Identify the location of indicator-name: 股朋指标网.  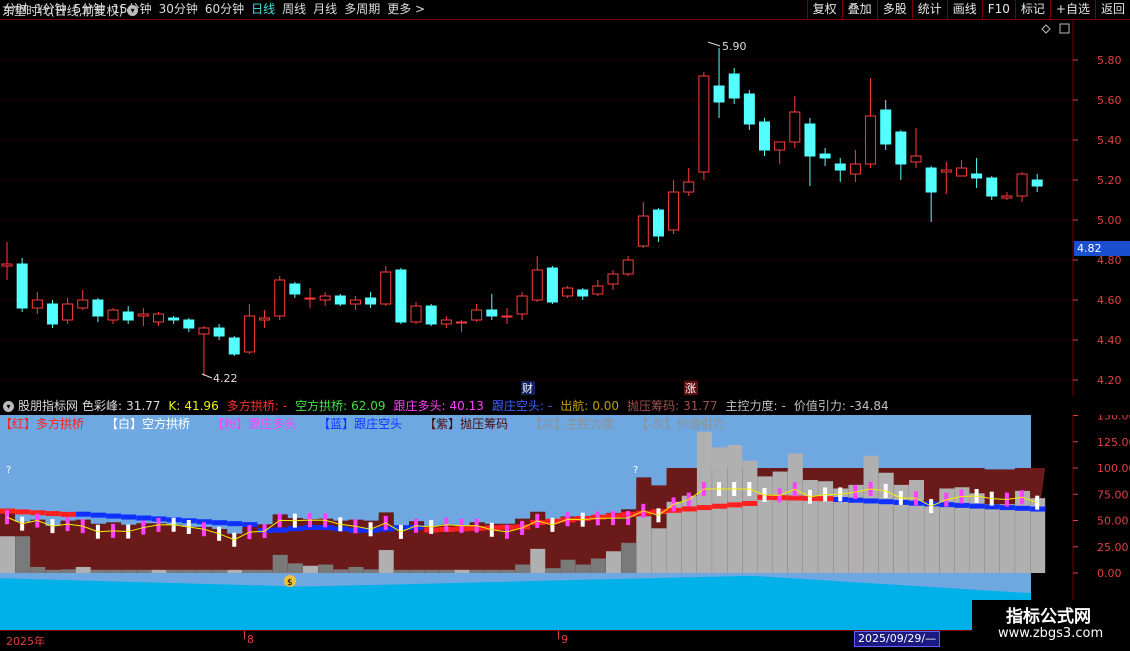
(48, 406).